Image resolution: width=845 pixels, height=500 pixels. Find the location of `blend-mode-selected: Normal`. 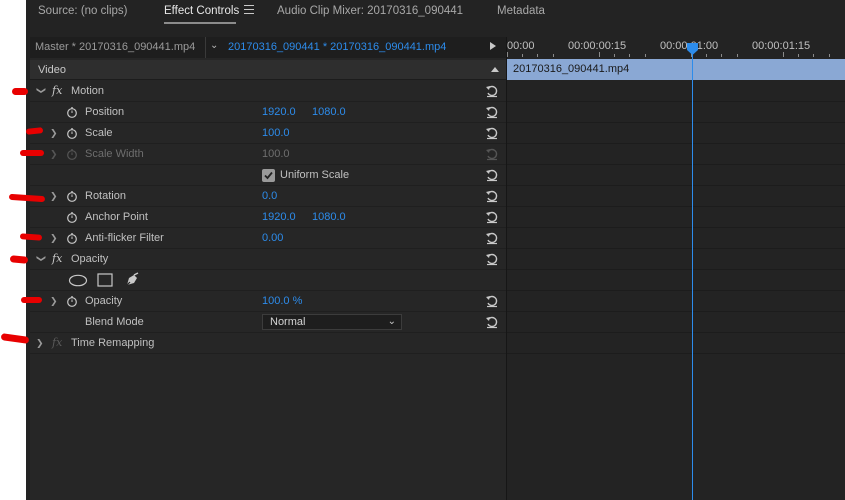

blend-mode-selected: Normal is located at coordinates (288, 322).